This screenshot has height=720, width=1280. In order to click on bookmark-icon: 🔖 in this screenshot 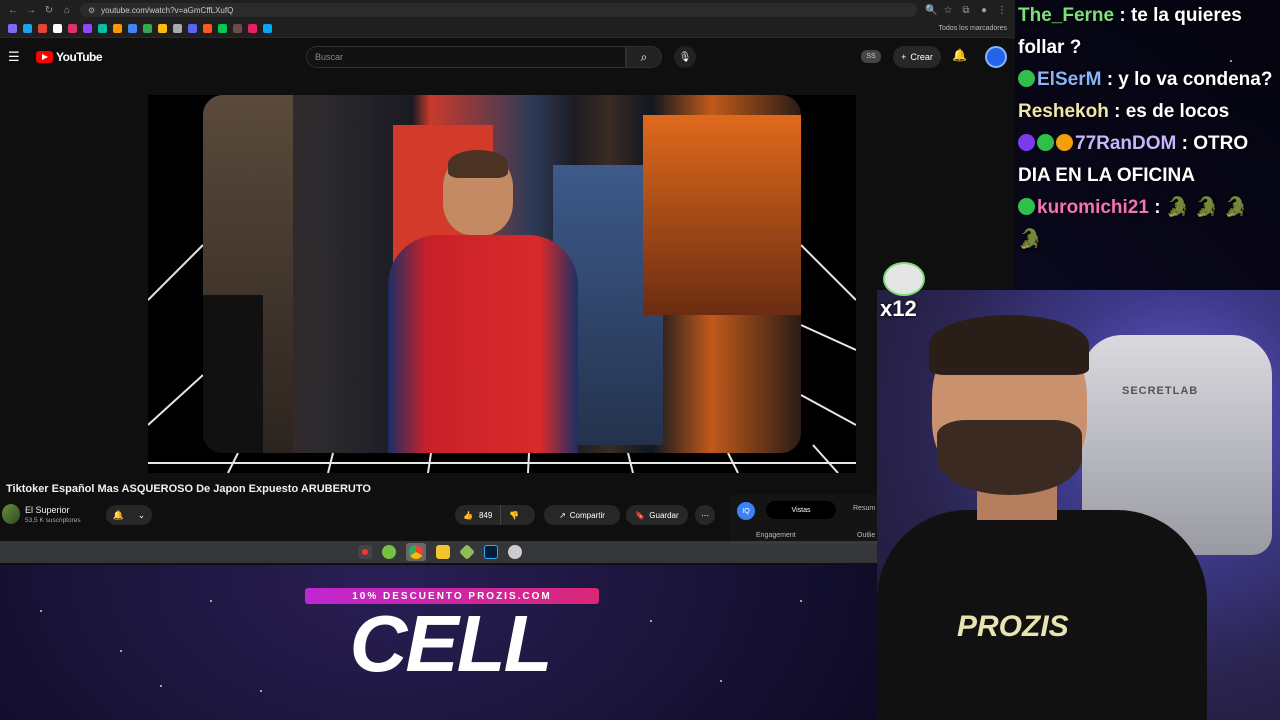, I will do `click(640, 515)`.